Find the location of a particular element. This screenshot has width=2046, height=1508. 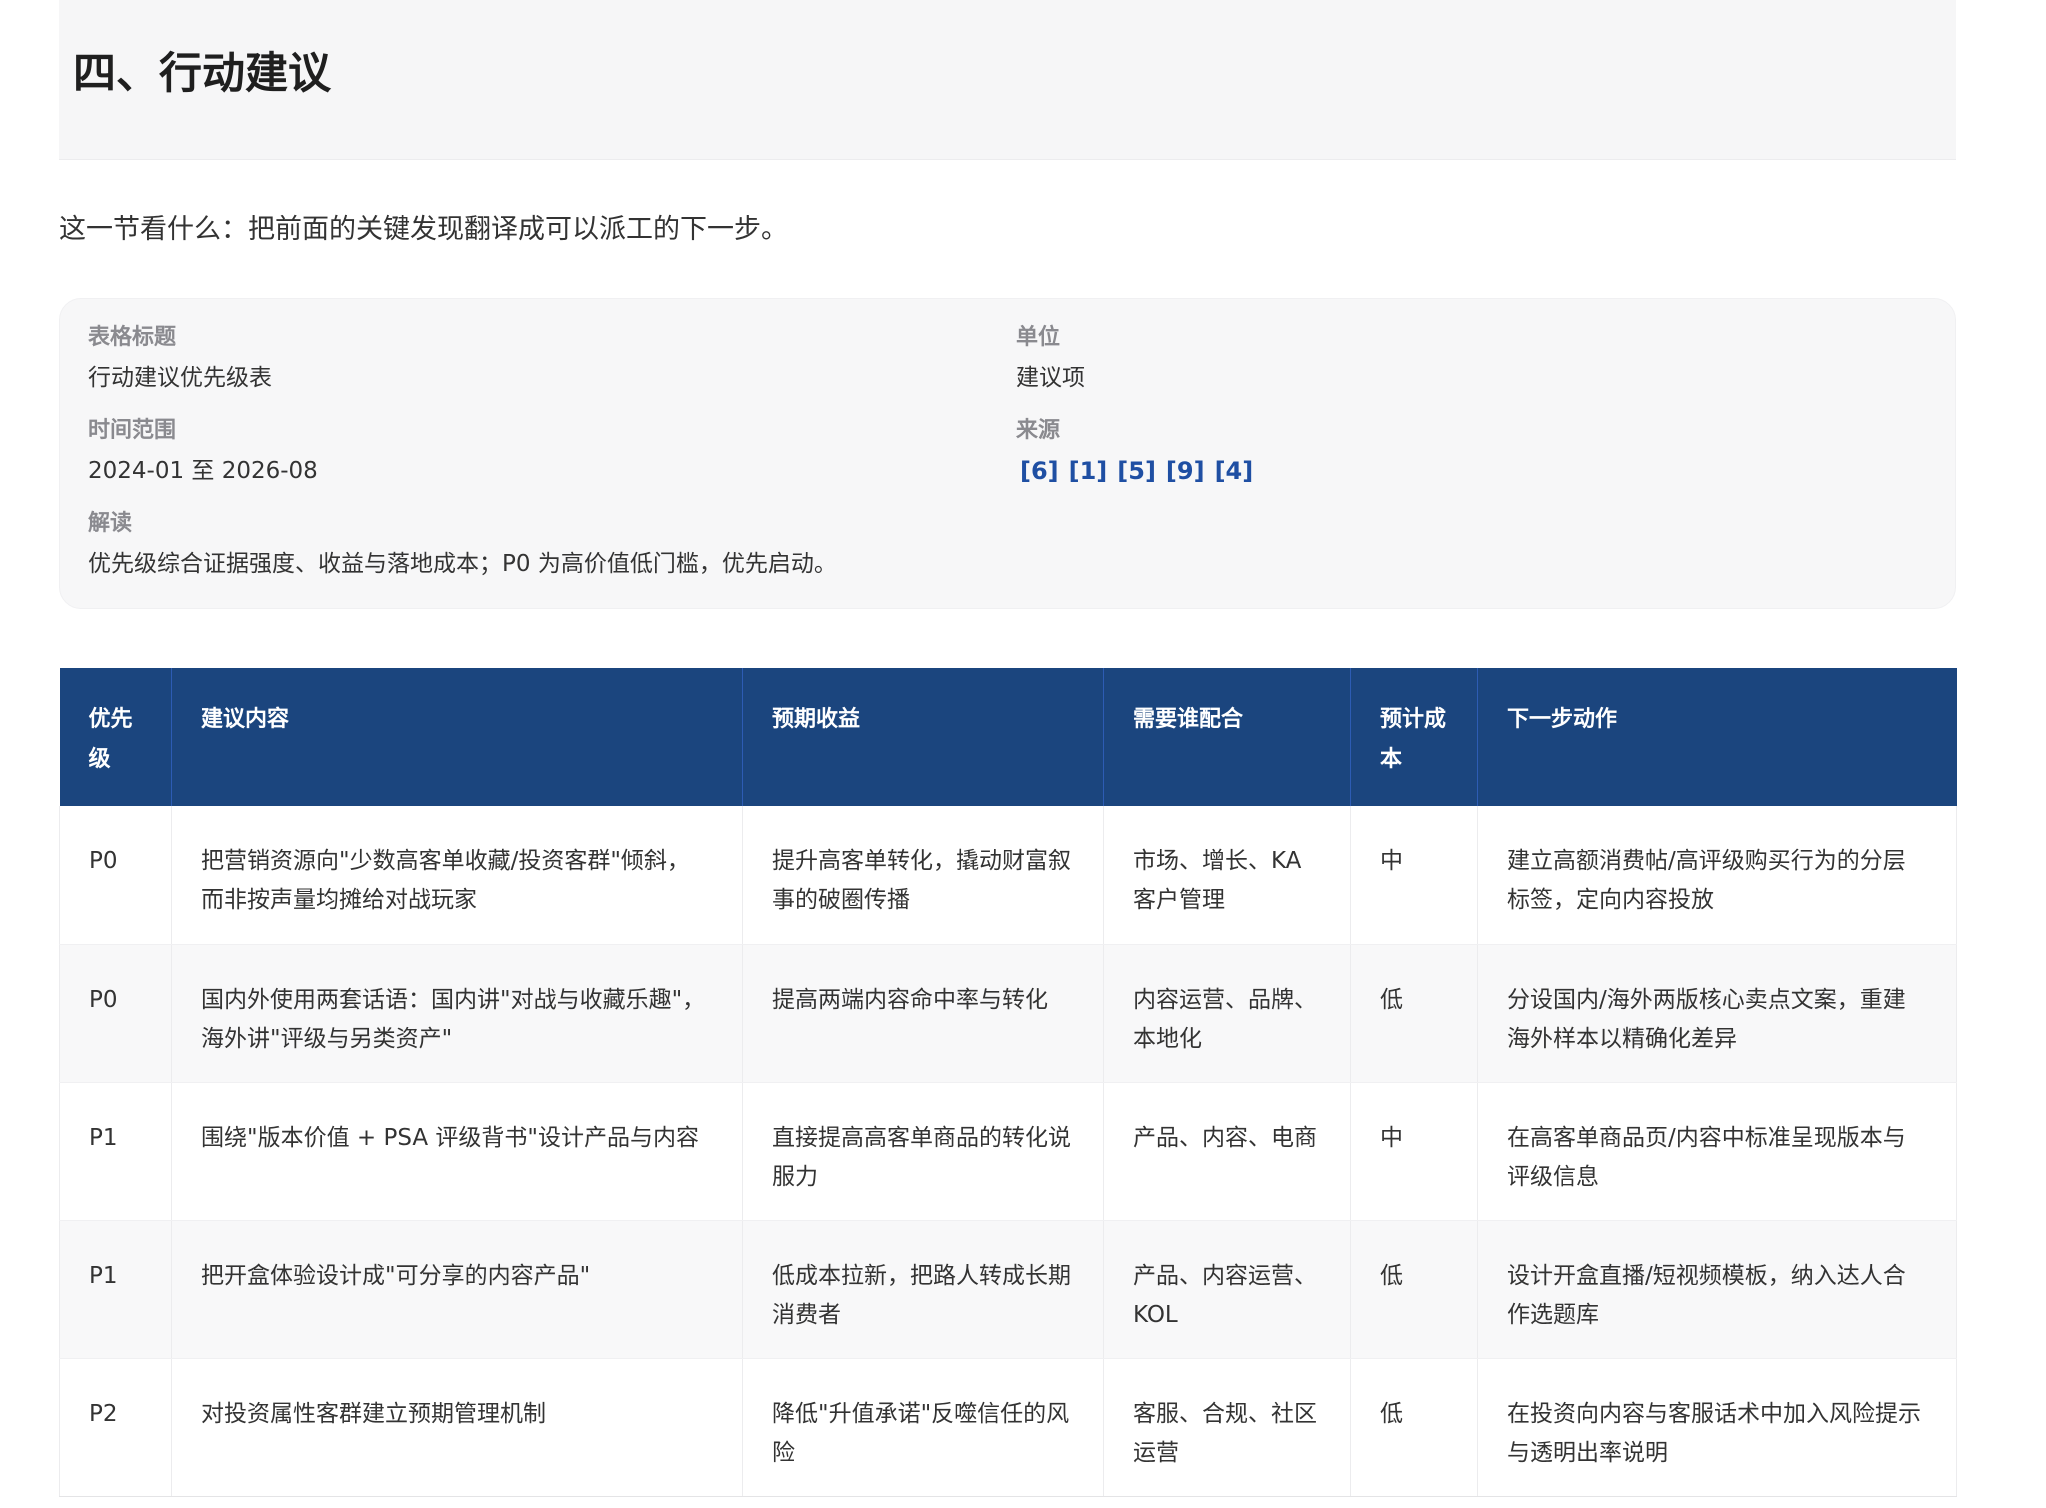

source-link-4: [4] is located at coordinates (1234, 471).